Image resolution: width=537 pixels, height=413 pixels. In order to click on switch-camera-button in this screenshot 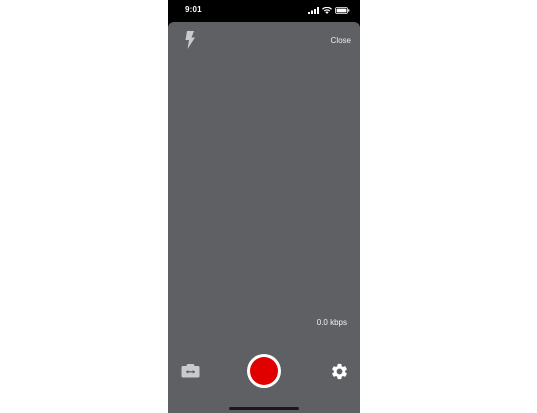, I will do `click(190, 370)`.